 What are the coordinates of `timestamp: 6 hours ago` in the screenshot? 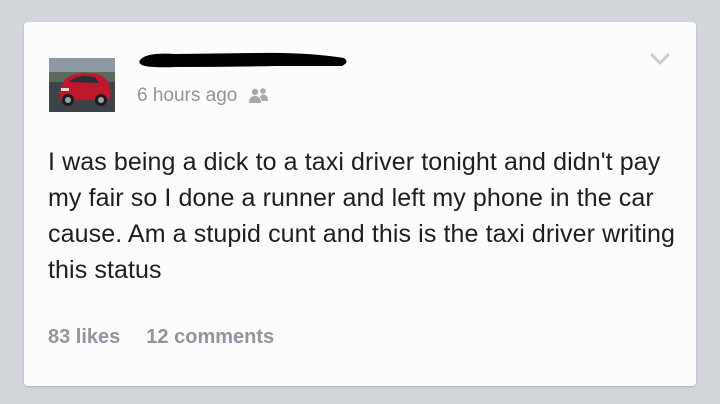 It's located at (187, 96).